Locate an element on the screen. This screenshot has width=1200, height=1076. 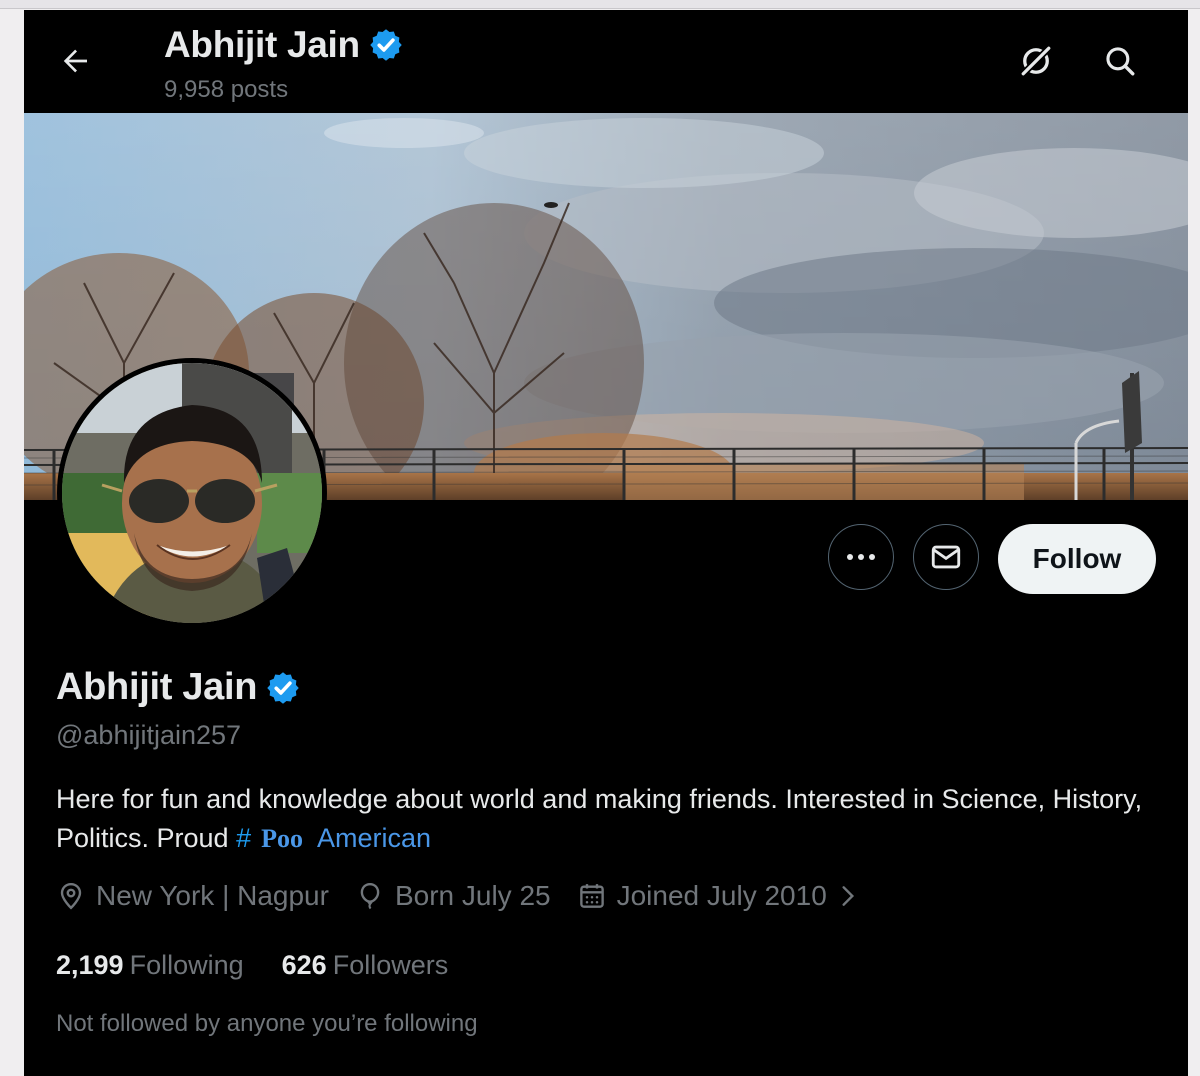
profile-header: Abhijit Jain 9,958 posts is located at coordinates (606, 61).